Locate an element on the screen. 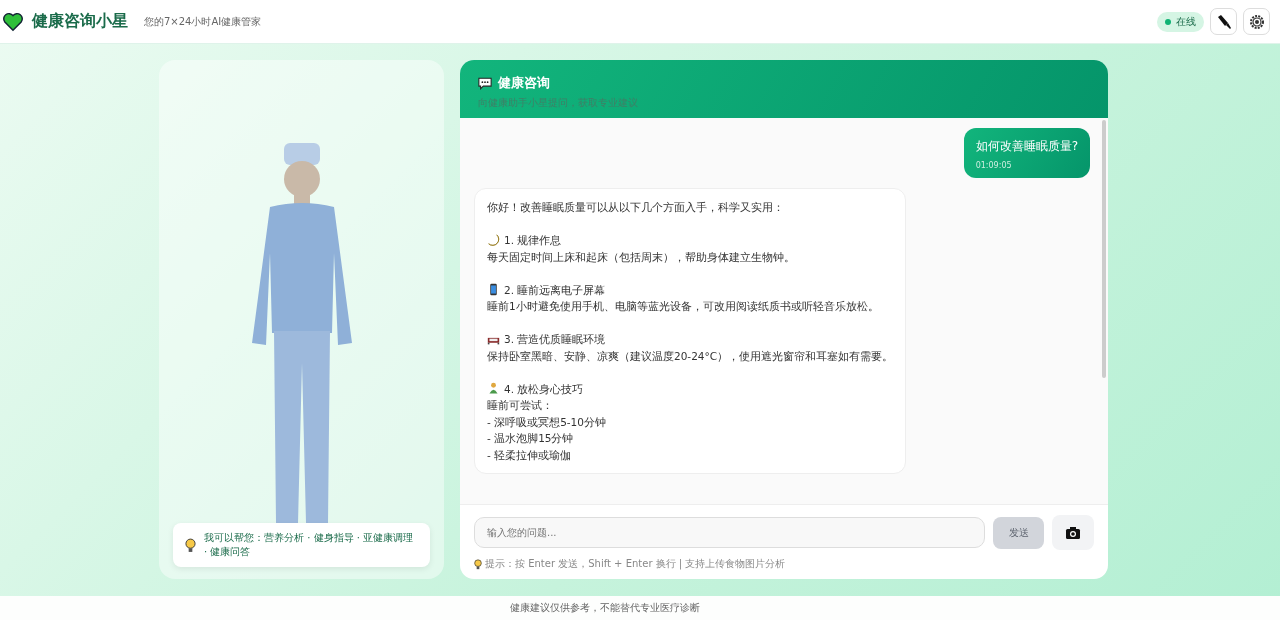 The width and height of the screenshot is (1280, 620). status-badge: 在线 is located at coordinates (1180, 21).